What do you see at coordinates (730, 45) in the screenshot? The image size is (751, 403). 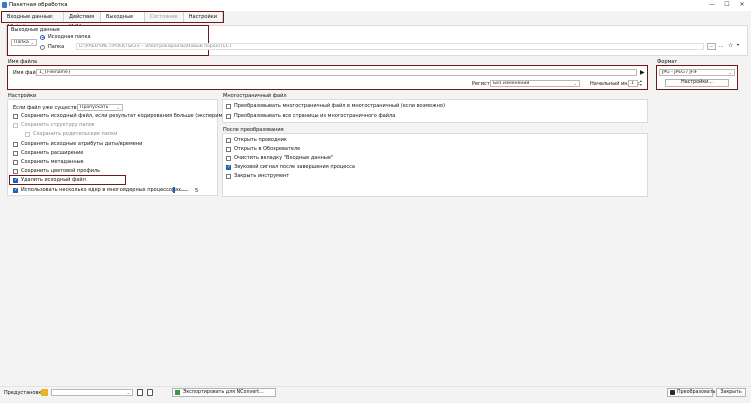 I see `favorite-star-icon: ☆` at bounding box center [730, 45].